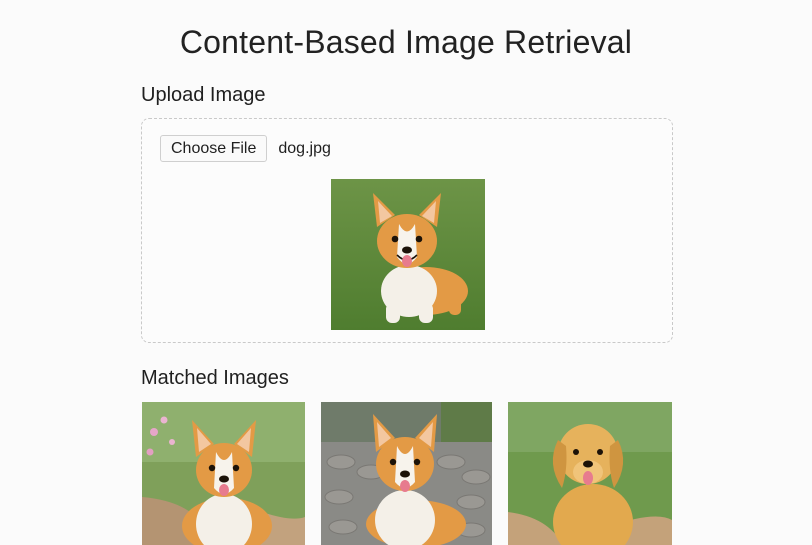 This screenshot has height=545, width=812. I want to click on file-input-row: Choose File dog.jpg, so click(245, 148).